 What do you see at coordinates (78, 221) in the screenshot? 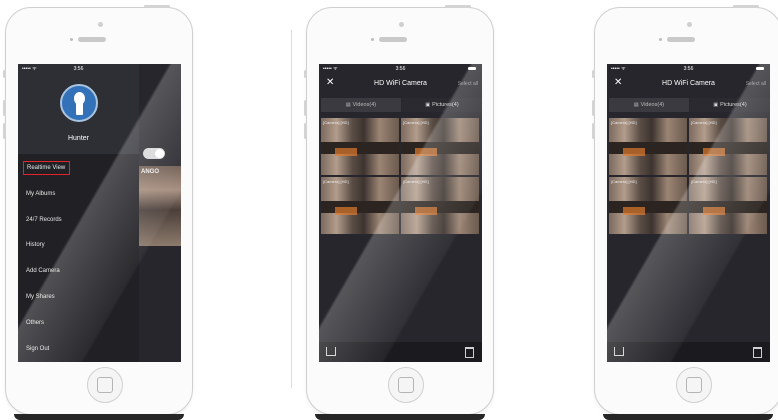
I see `menu-item-247-records: 24/7 Records` at bounding box center [78, 221].